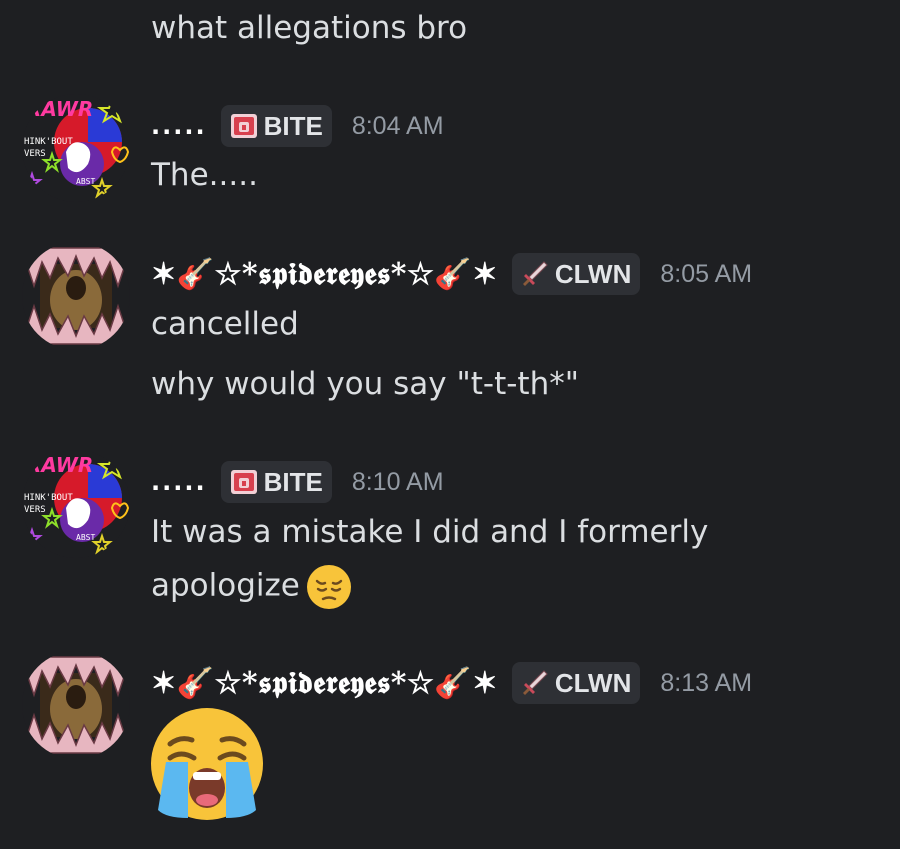 The height and width of the screenshot is (849, 900). I want to click on message-text: cancelled, so click(225, 324).